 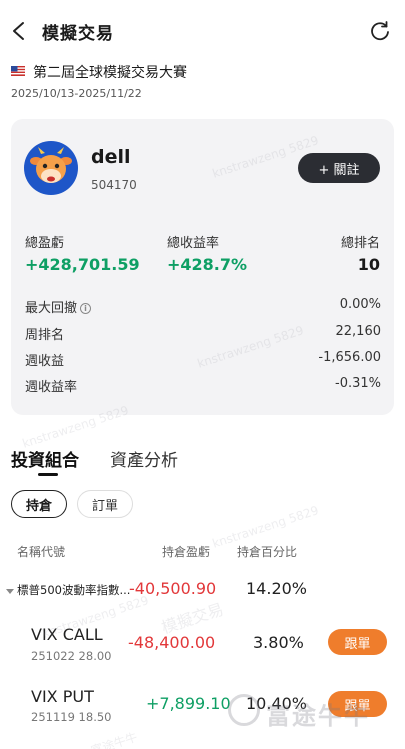 What do you see at coordinates (380, 31) in the screenshot?
I see `refresh-icon` at bounding box center [380, 31].